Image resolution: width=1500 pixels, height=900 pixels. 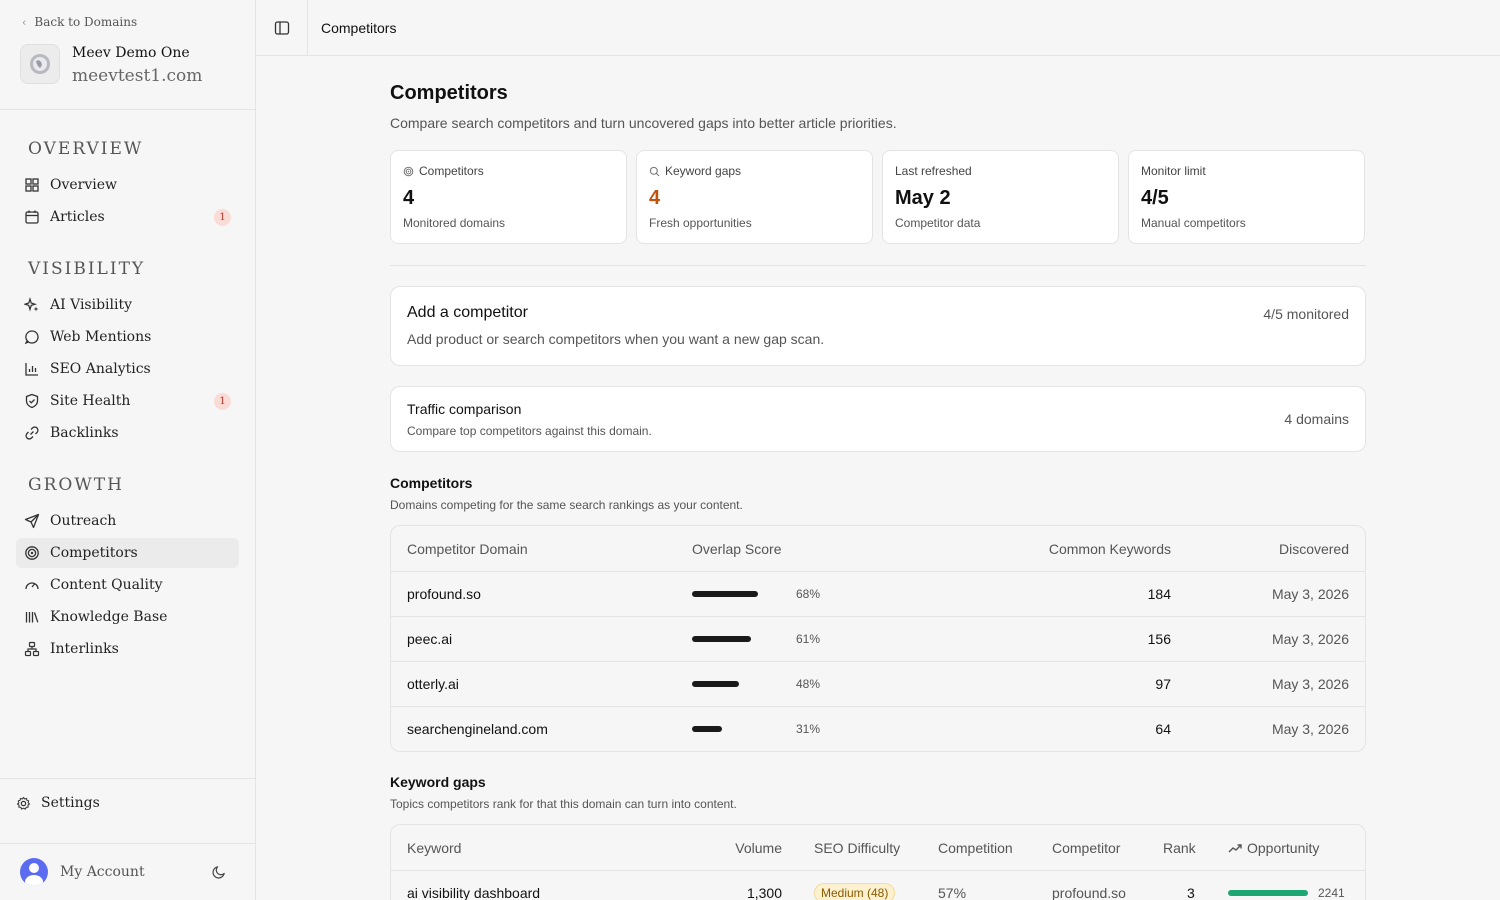 What do you see at coordinates (79, 22) in the screenshot?
I see `back-to-domains-link: ‹ Back to Domains` at bounding box center [79, 22].